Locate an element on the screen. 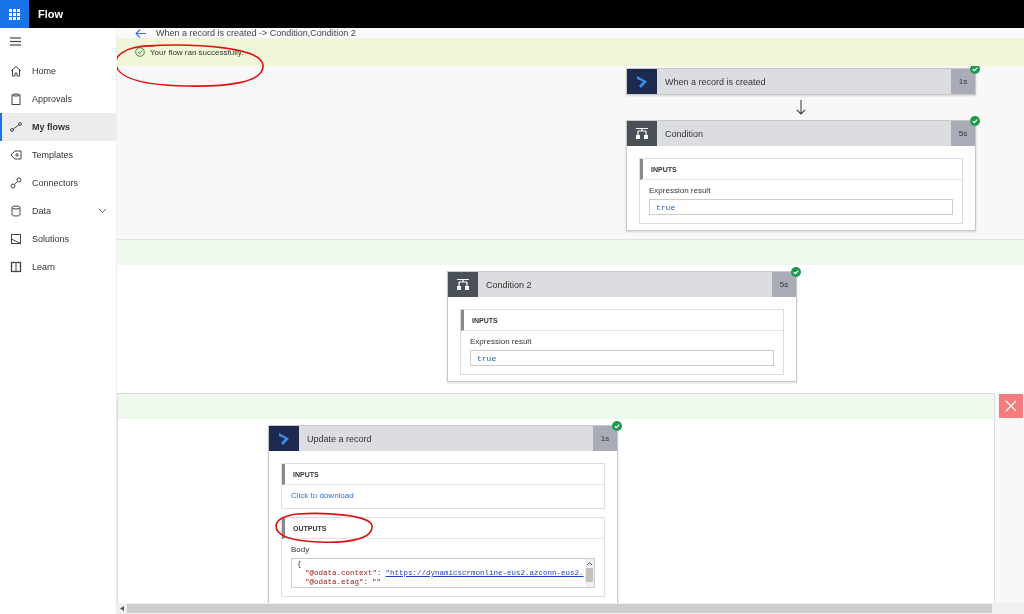  nav-item: Solutions is located at coordinates (58, 239).